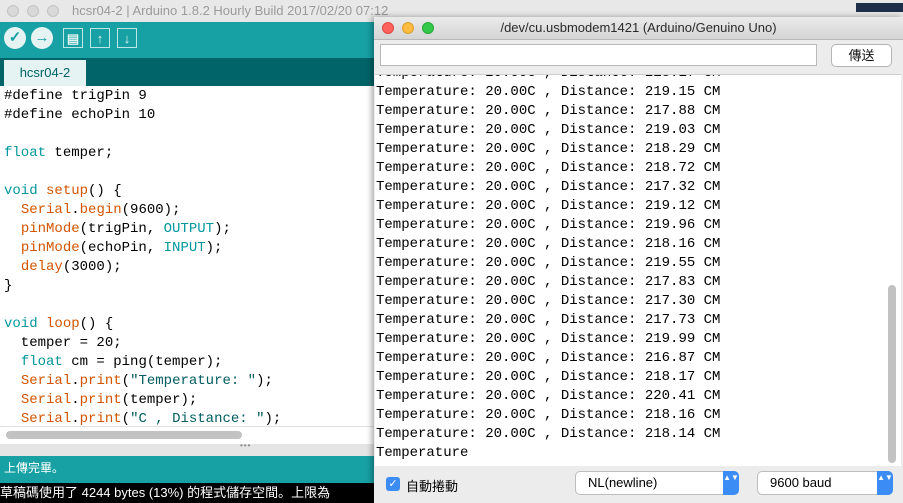 This screenshot has width=903, height=503. Describe the element at coordinates (42, 38) in the screenshot. I see `upload-icon: →` at that location.